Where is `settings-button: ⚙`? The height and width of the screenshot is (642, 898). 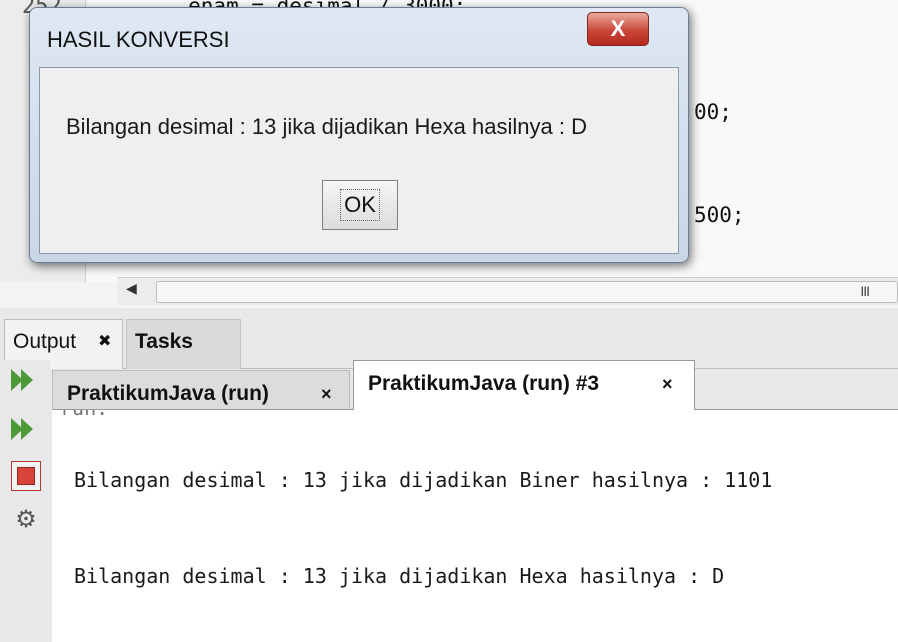
settings-button: ⚙ is located at coordinates (26, 520).